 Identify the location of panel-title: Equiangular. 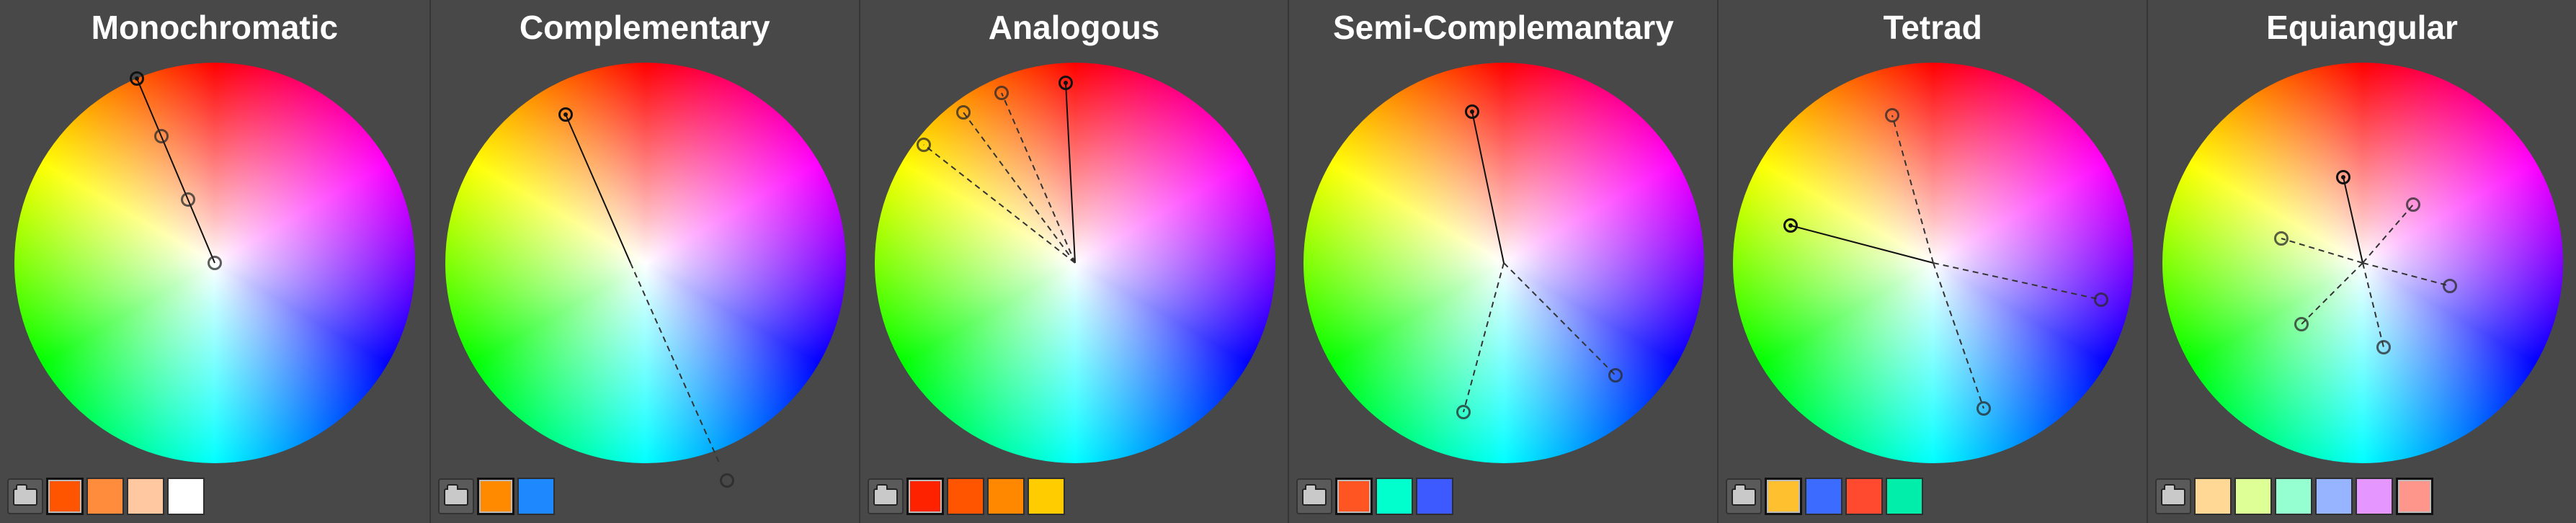
(2362, 27).